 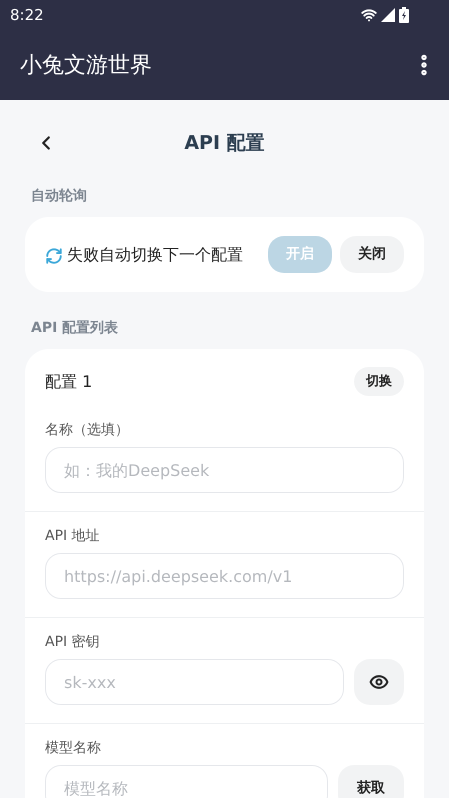 What do you see at coordinates (379, 381) in the screenshot?
I see `switch-button: 切换` at bounding box center [379, 381].